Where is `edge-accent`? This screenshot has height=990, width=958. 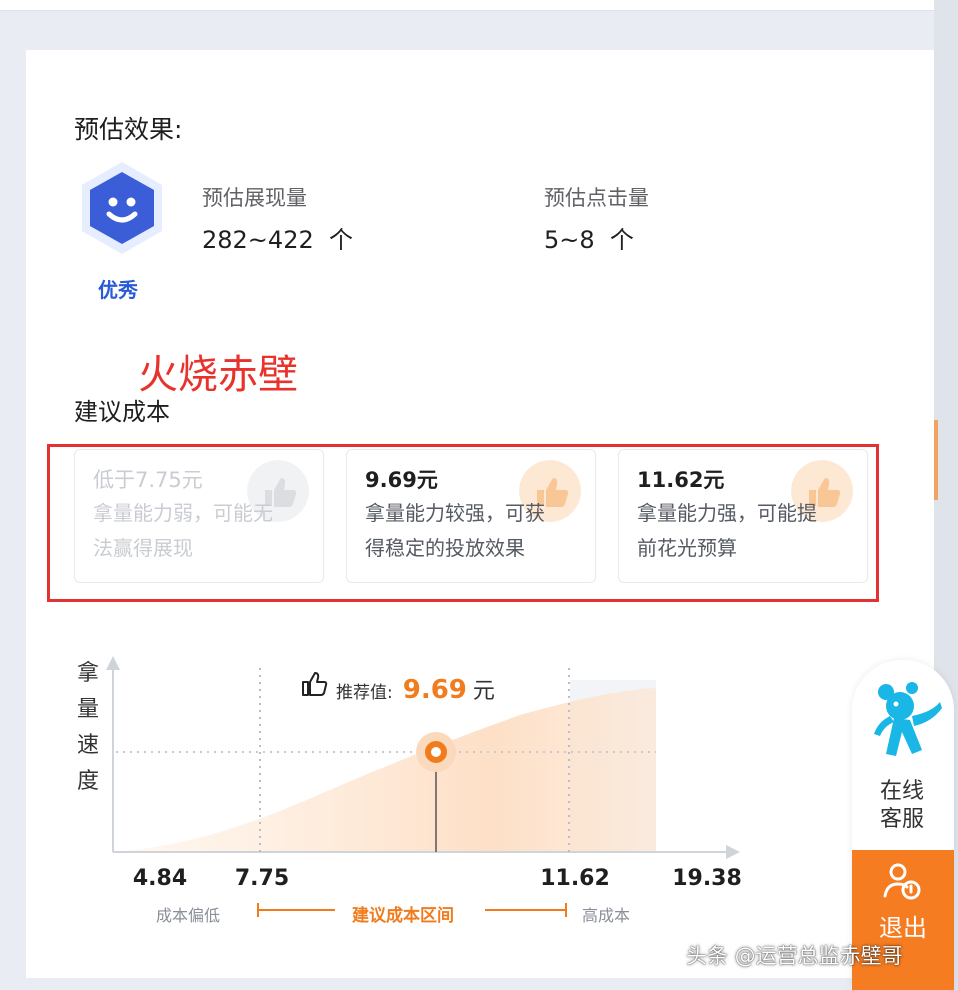 edge-accent is located at coordinates (936, 460).